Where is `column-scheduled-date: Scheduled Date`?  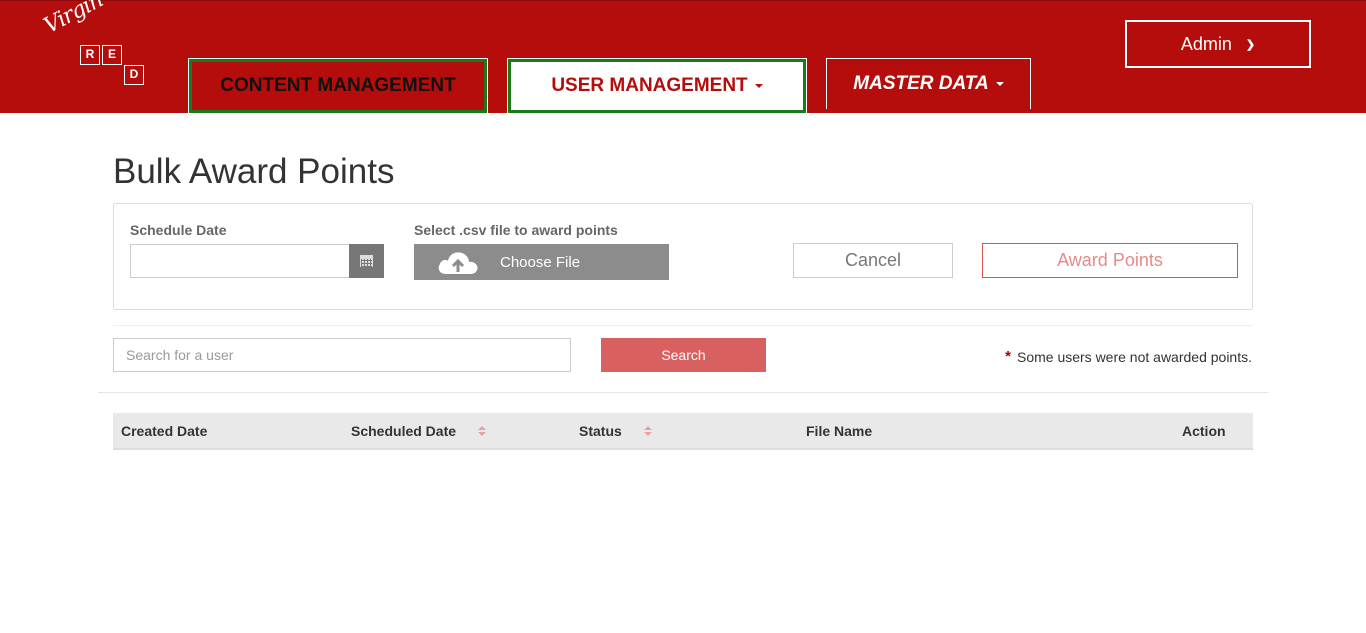 column-scheduled-date: Scheduled Date is located at coordinates (419, 430).